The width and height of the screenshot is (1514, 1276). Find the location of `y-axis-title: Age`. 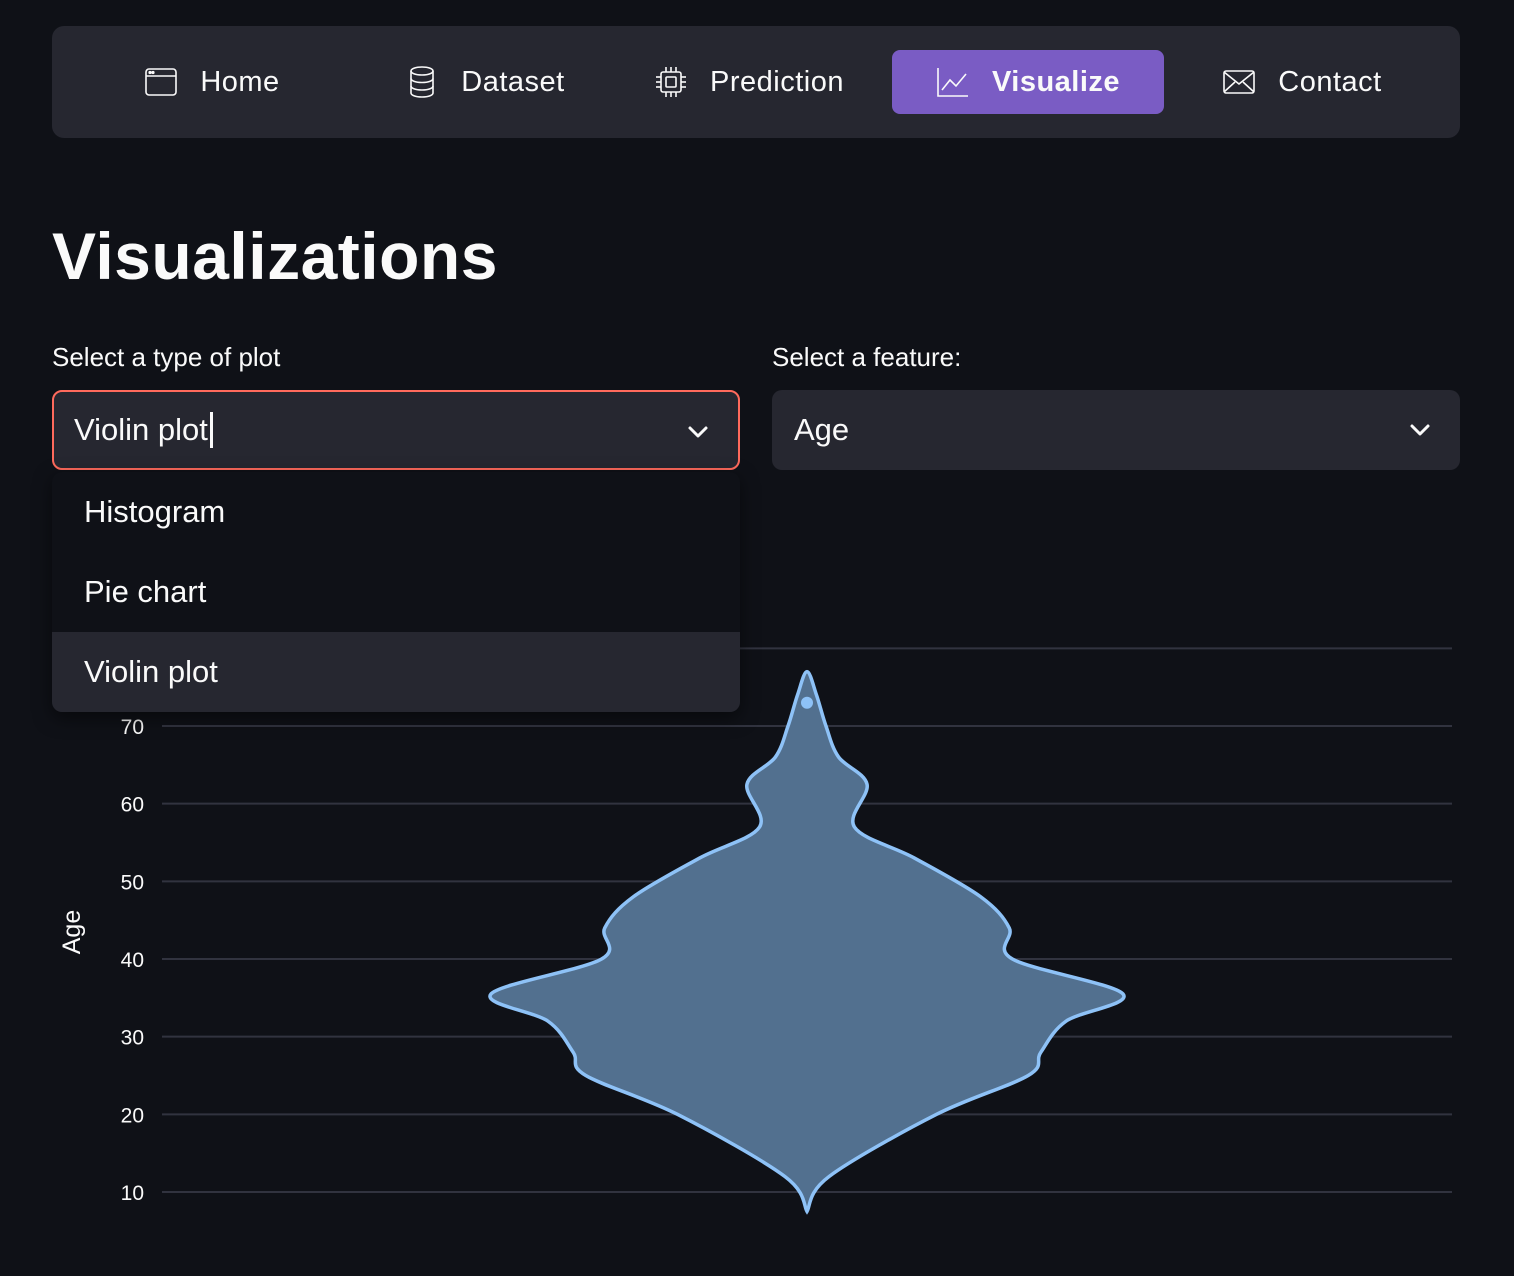

y-axis-title: Age is located at coordinates (72, 932).